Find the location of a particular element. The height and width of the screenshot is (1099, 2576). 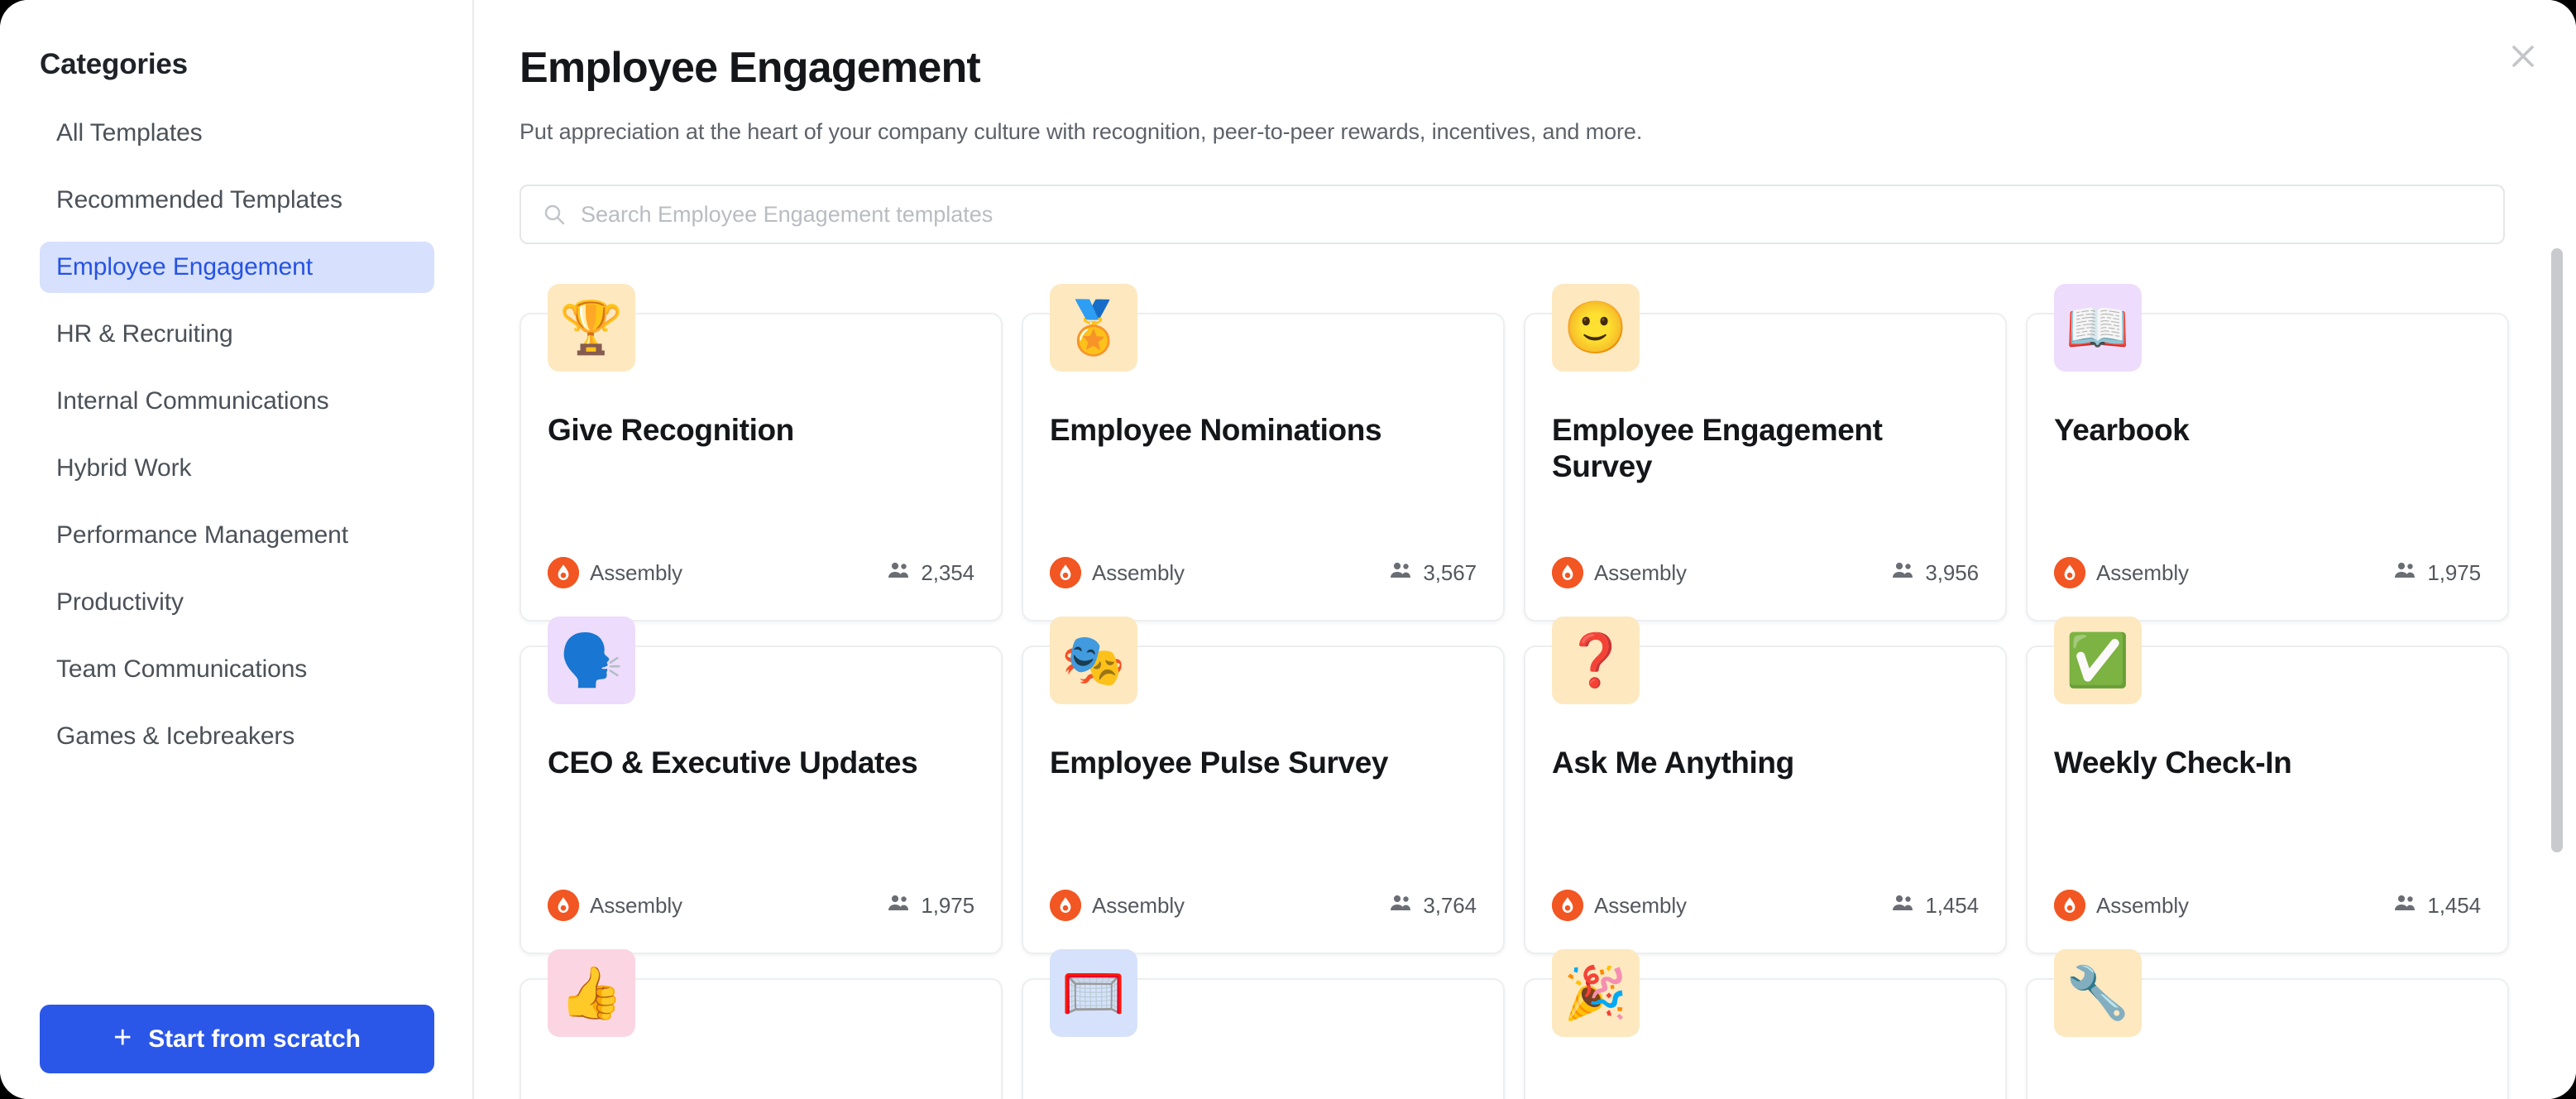

sidebar-item-label: Productivity is located at coordinates (120, 602).